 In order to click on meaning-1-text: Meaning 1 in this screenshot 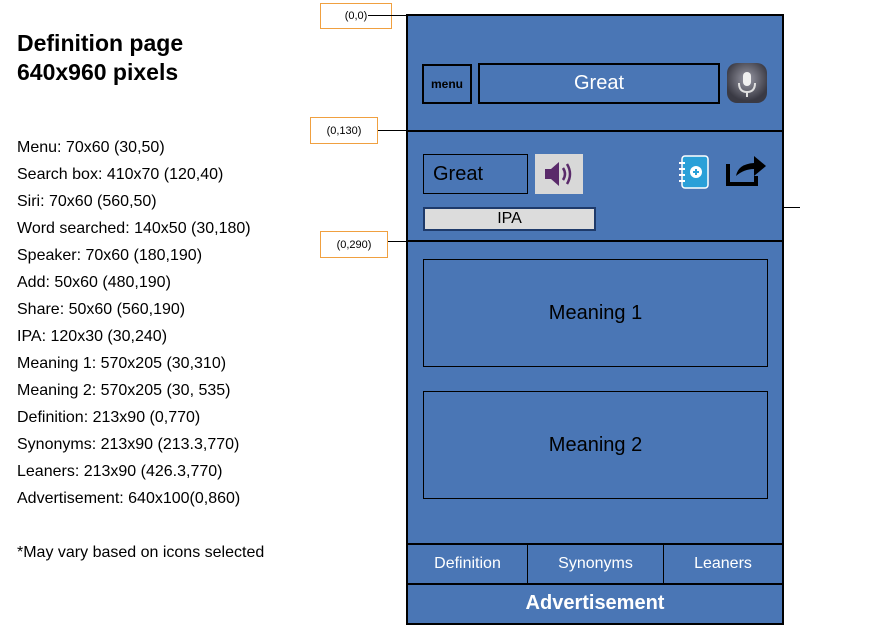, I will do `click(595, 312)`.